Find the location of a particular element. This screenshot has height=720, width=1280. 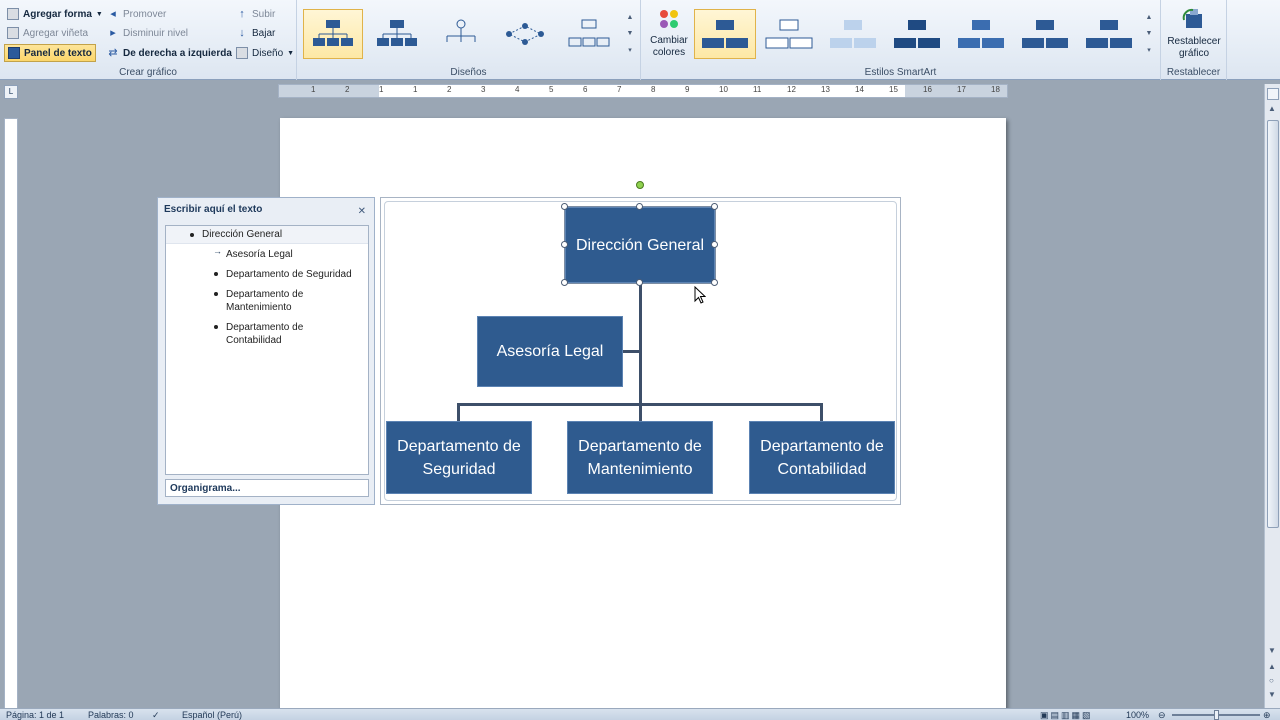

layout-hierarchy is located at coordinates (461, 34).